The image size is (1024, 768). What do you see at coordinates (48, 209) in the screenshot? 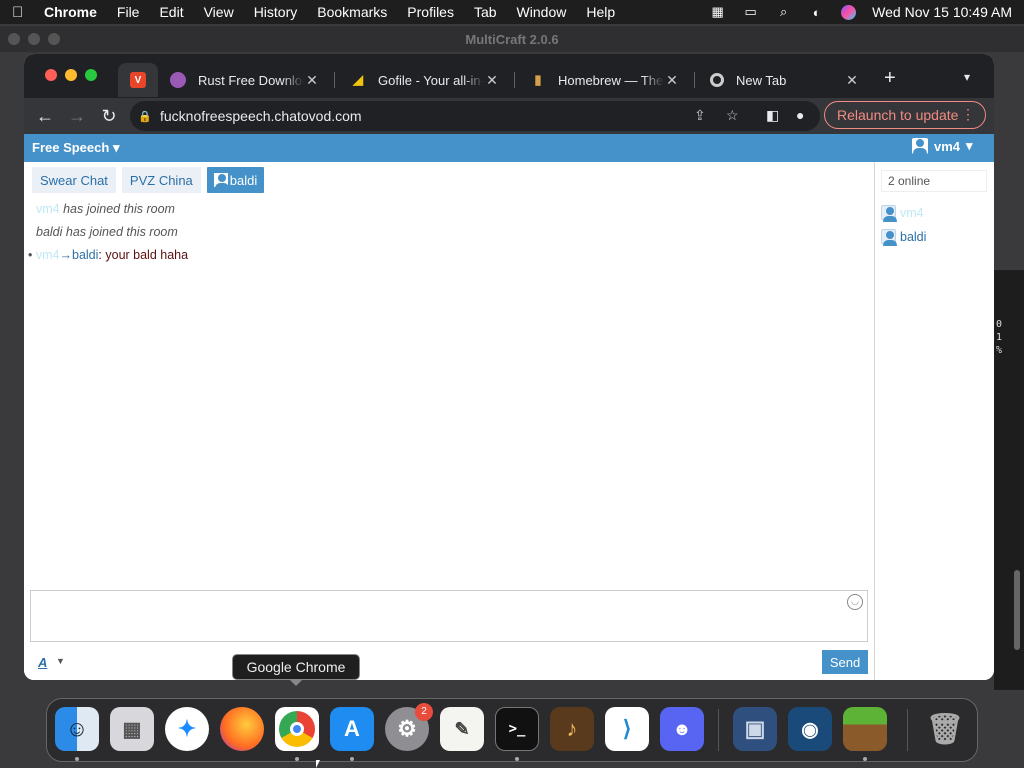
I see `message-user: vm4` at bounding box center [48, 209].